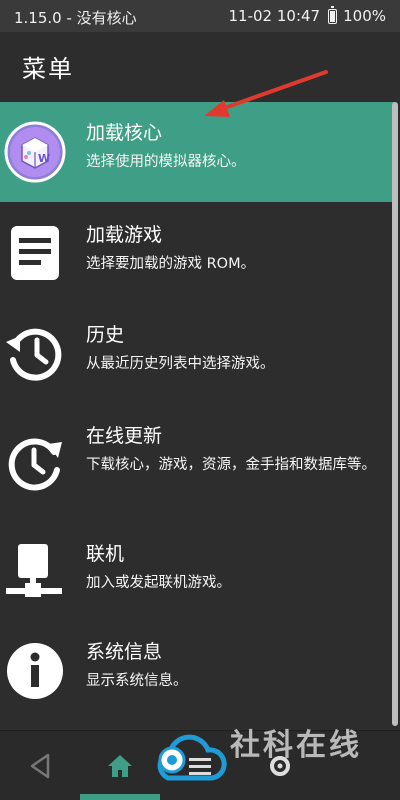 This screenshot has width=400, height=800. I want to click on menu-item-title: 加载游戏, so click(124, 235).